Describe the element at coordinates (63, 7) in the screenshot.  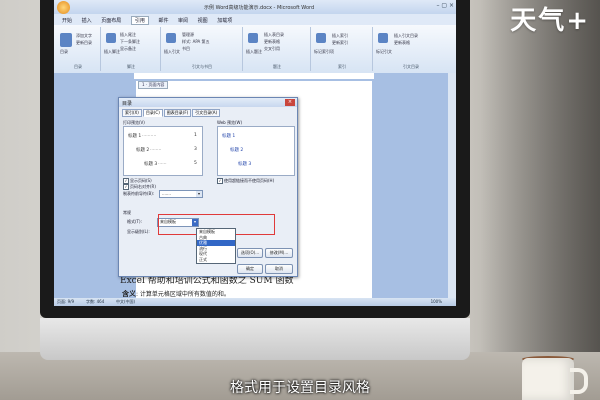
I see `office-button` at that location.